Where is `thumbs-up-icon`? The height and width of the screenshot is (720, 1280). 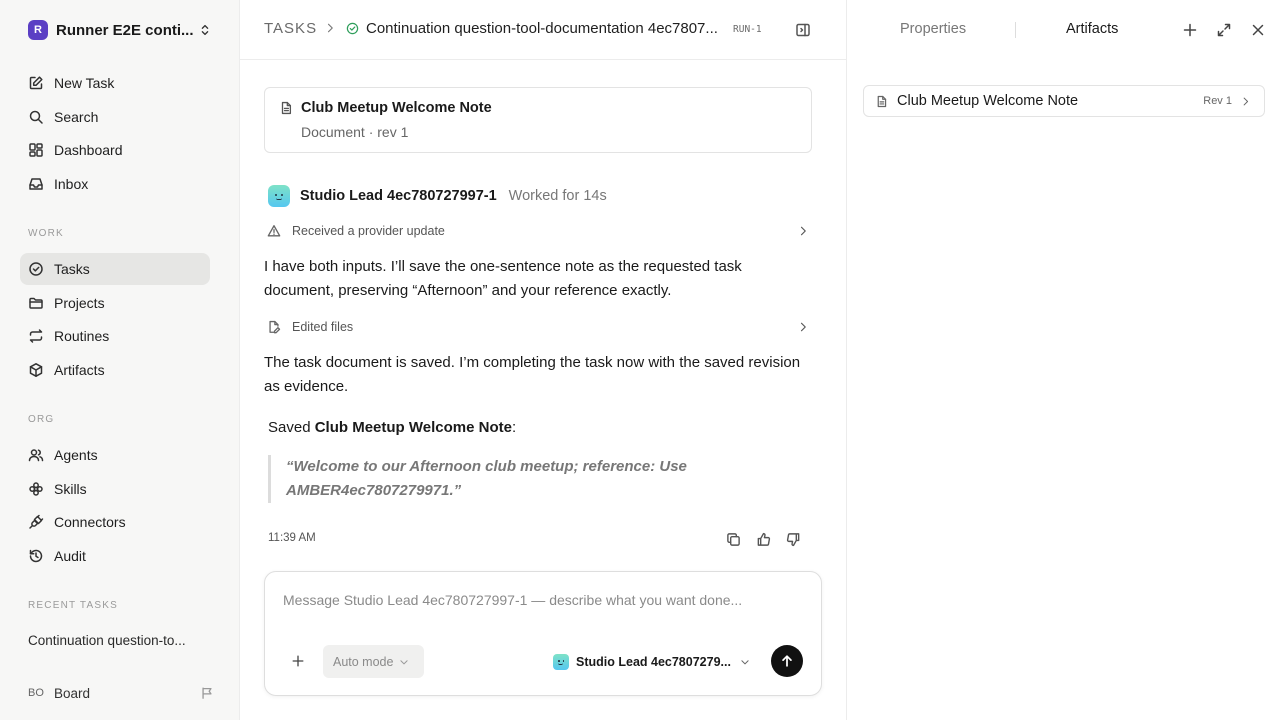 thumbs-up-icon is located at coordinates (764, 539).